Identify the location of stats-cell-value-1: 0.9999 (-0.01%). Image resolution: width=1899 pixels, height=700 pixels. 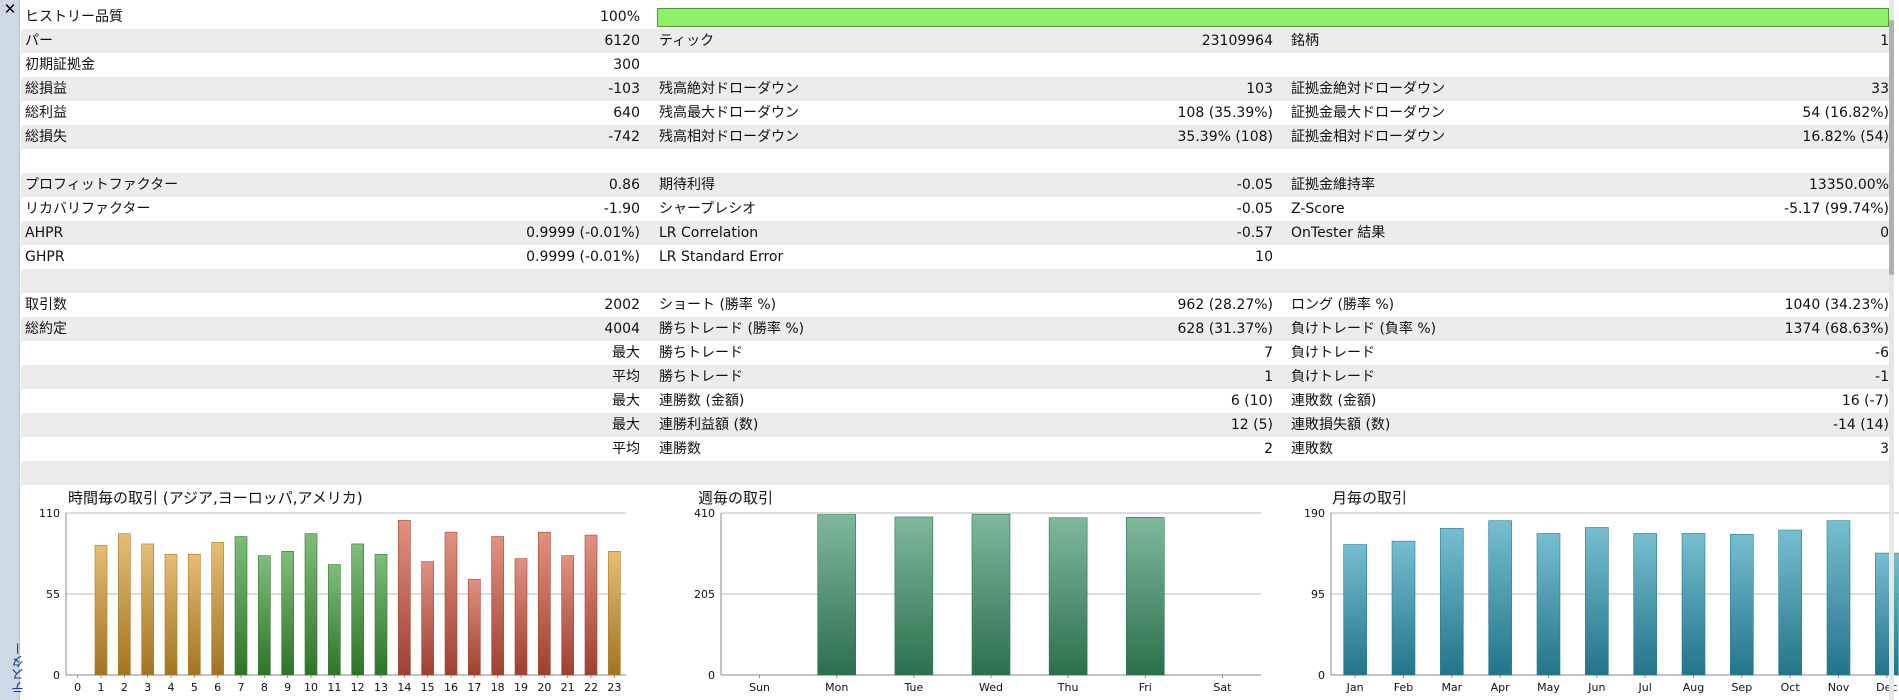
(583, 257).